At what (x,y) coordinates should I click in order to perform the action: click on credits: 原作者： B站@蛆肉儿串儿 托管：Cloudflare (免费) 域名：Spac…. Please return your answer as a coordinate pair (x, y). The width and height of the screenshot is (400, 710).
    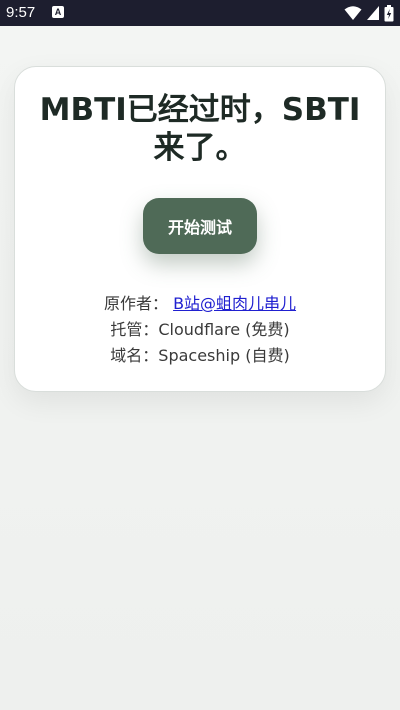
    Looking at the image, I should click on (200, 330).